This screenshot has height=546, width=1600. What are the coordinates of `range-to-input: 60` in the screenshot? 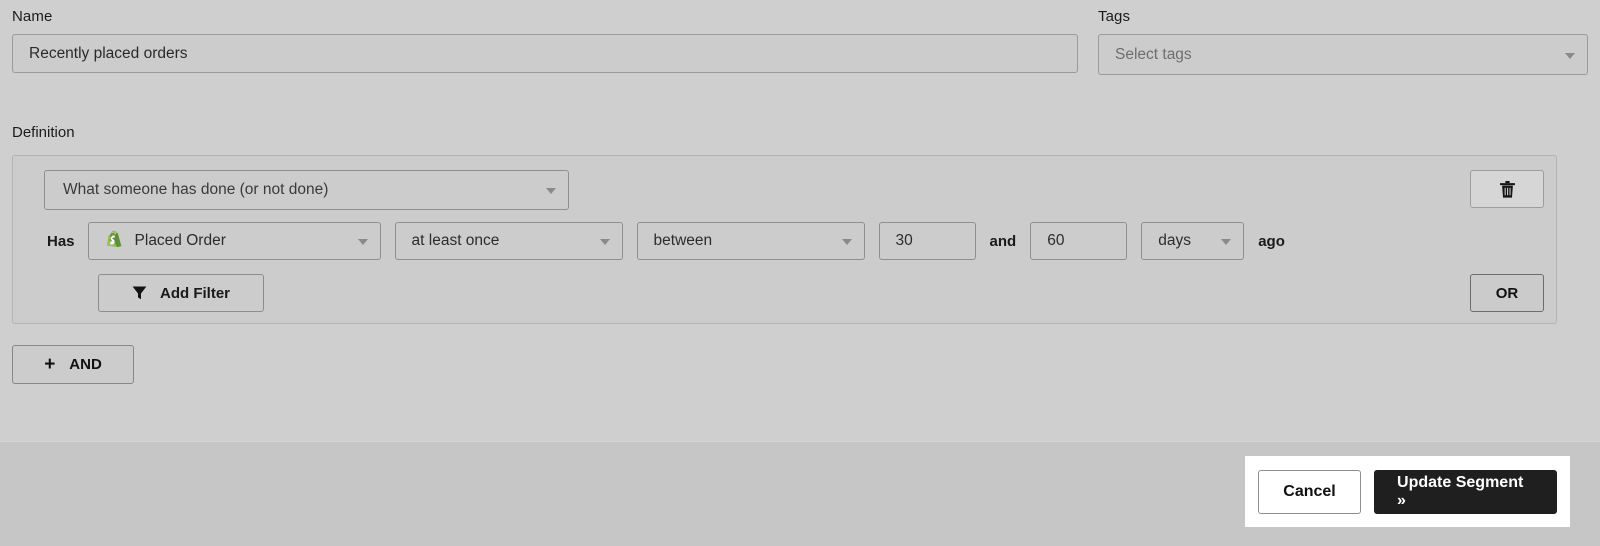 It's located at (1079, 241).